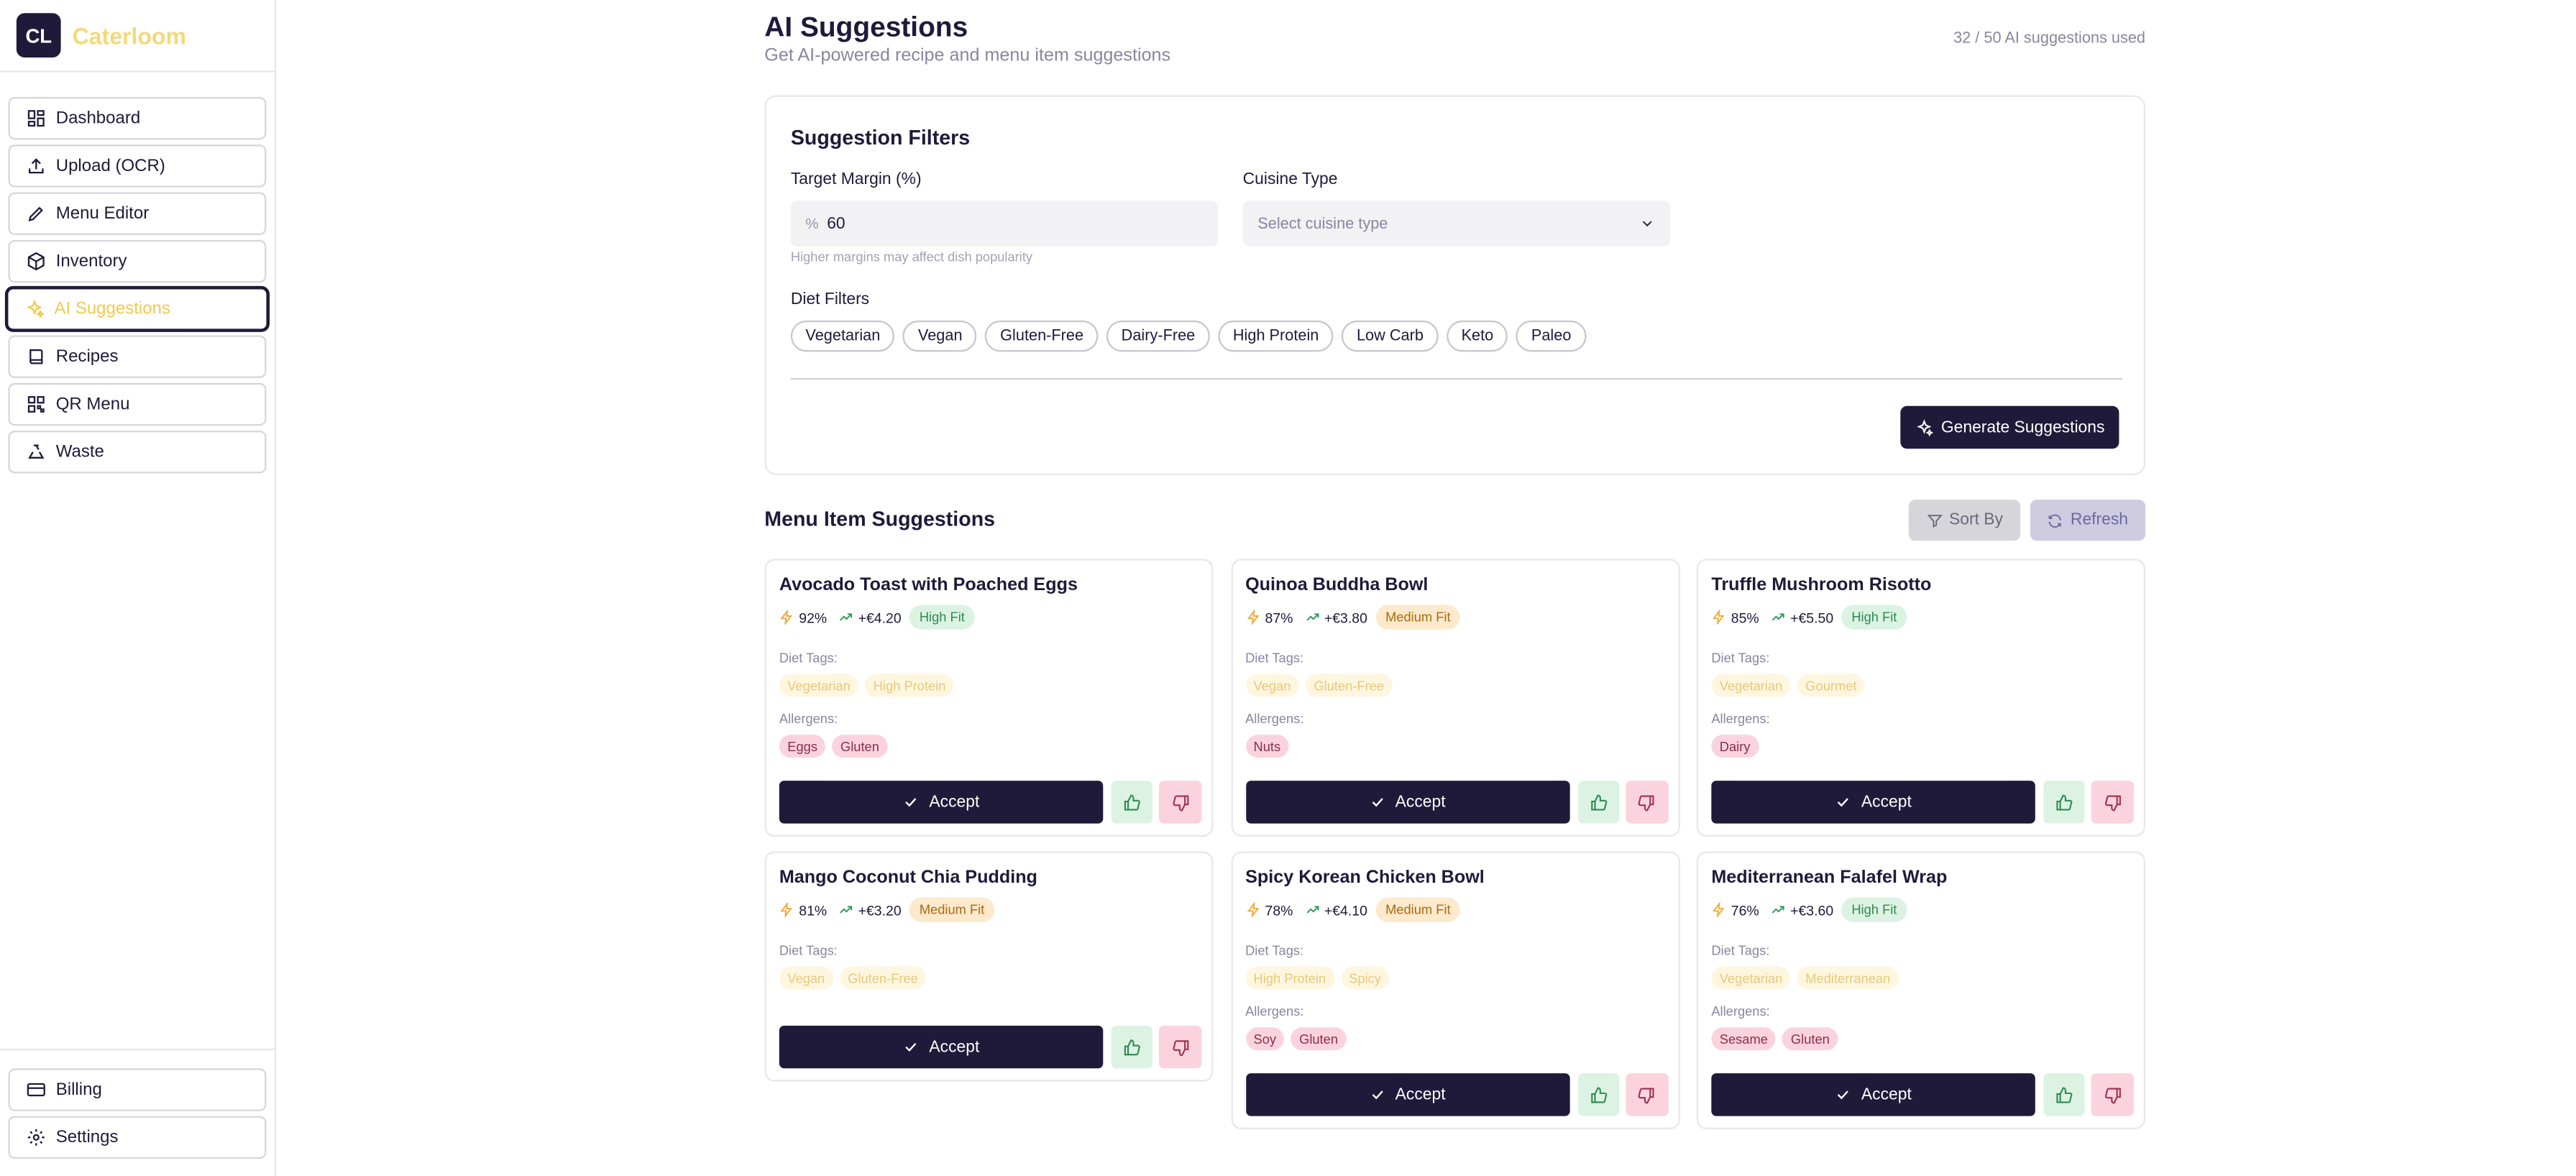  I want to click on sidebar-item-dashboard: Dashboard, so click(137, 118).